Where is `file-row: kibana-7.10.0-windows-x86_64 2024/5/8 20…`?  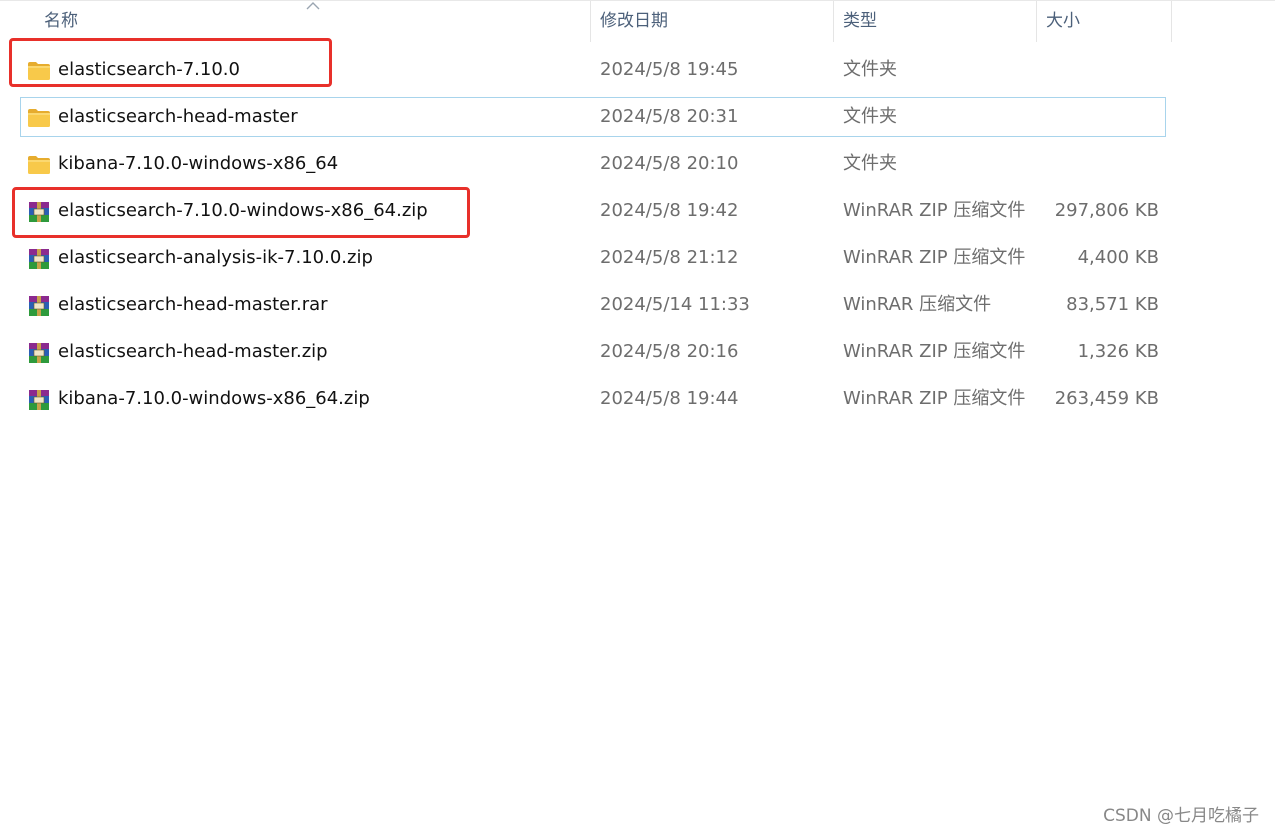
file-row: kibana-7.10.0-windows-x86_64 2024/5/8 20… is located at coordinates (593, 164).